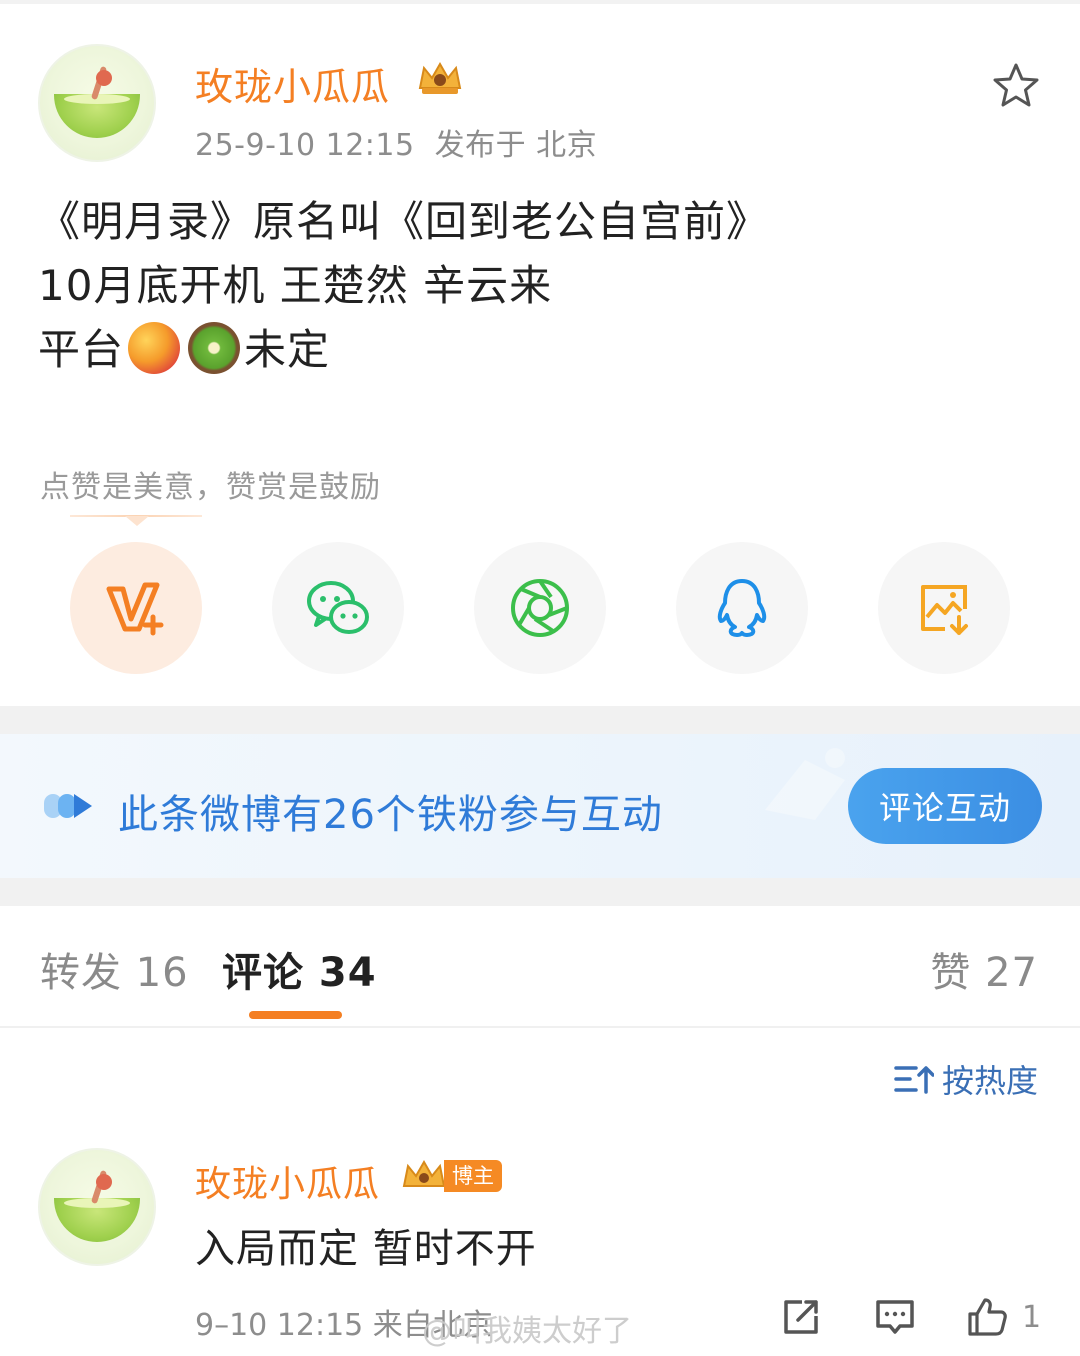 The width and height of the screenshot is (1080, 1356). I want to click on tab-like: 赞 27, so click(984, 969).